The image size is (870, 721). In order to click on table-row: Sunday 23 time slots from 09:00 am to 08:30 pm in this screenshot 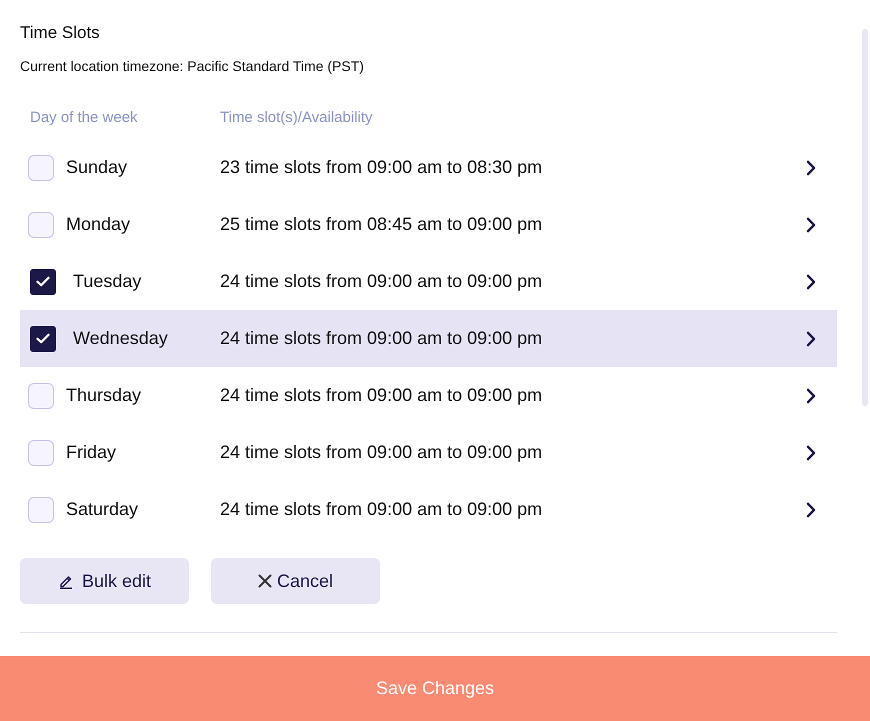, I will do `click(428, 167)`.